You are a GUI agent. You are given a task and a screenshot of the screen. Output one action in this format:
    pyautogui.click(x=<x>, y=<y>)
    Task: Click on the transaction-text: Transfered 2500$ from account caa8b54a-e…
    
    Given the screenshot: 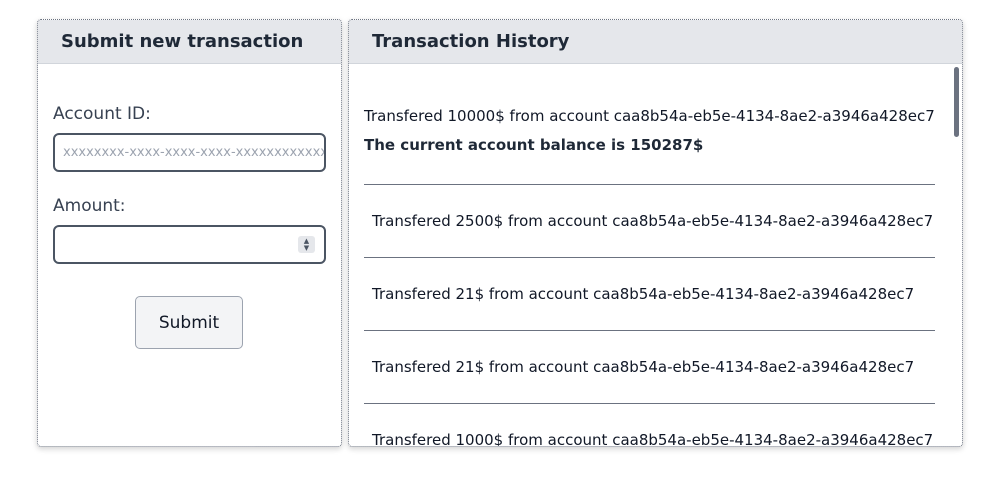 What is the action you would take?
    pyautogui.click(x=653, y=221)
    